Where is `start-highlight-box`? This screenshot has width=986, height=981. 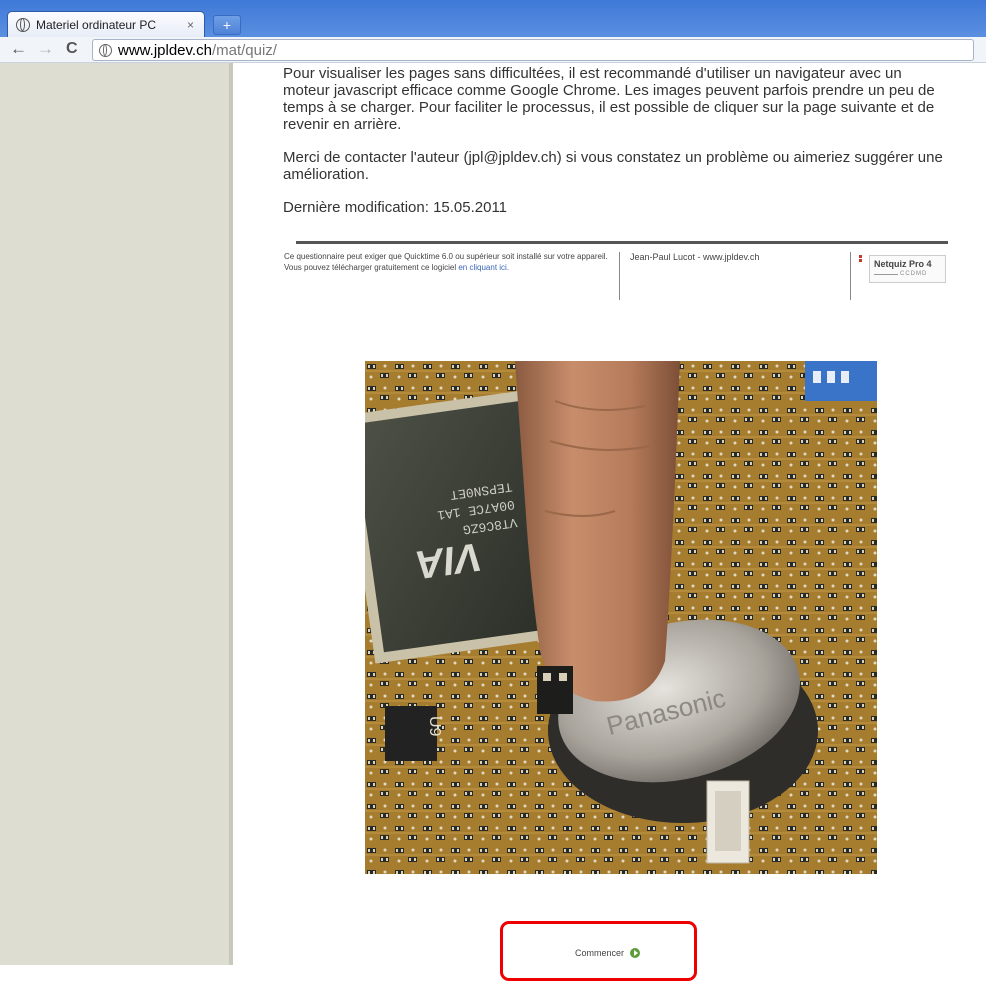
start-highlight-box is located at coordinates (598, 951).